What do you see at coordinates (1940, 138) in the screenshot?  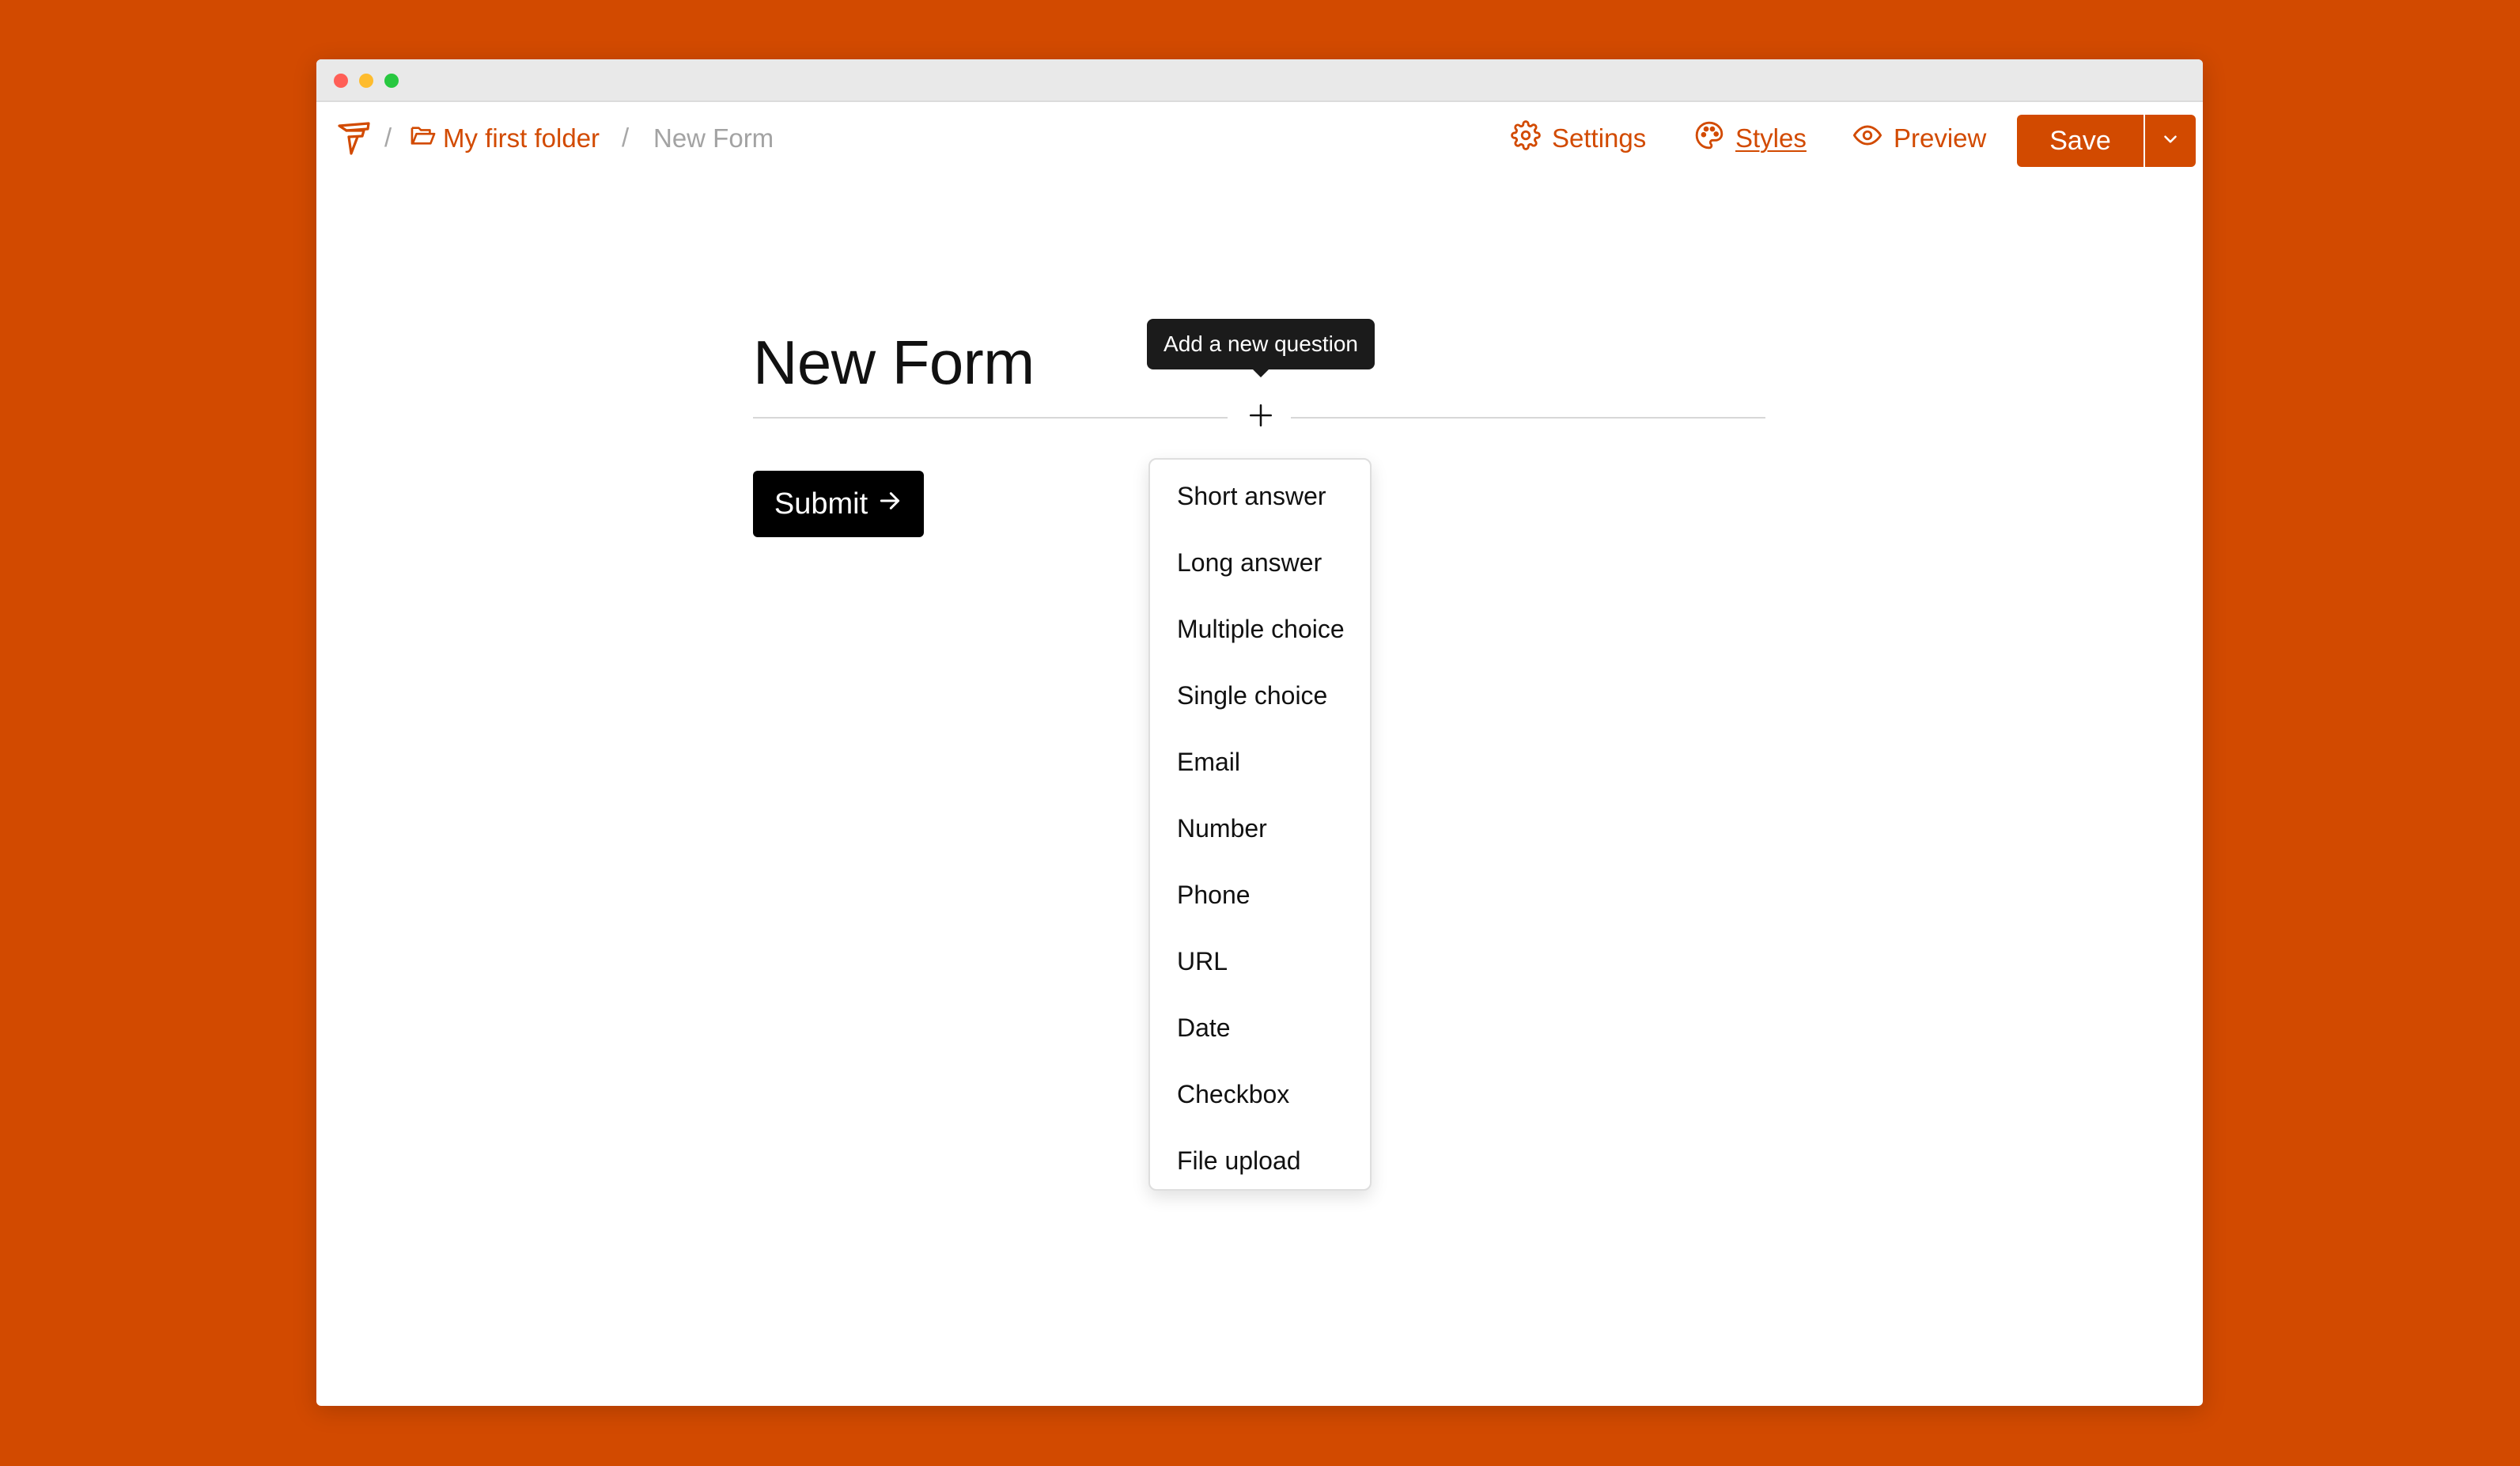 I see `preview-label: Preview` at bounding box center [1940, 138].